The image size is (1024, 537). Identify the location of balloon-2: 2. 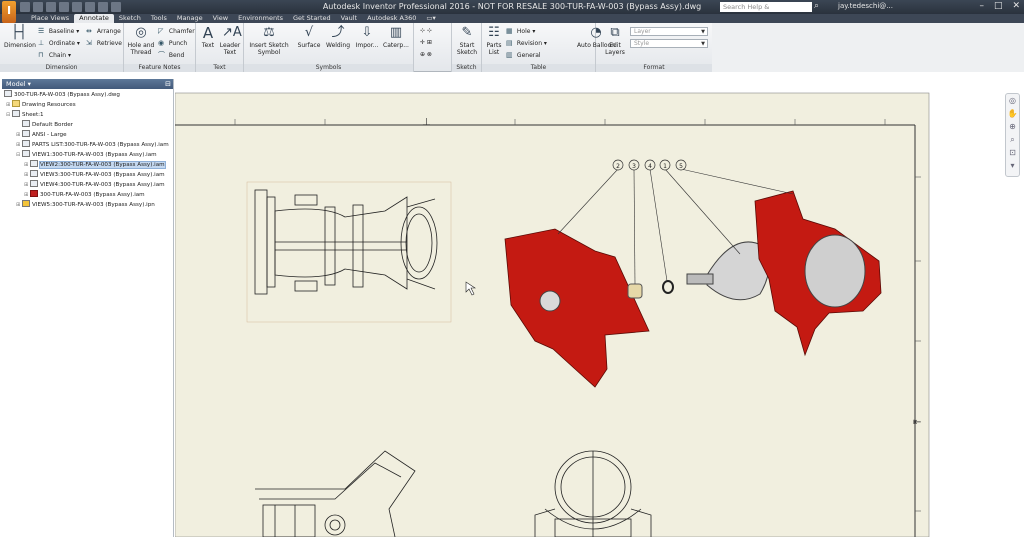
(618, 165).